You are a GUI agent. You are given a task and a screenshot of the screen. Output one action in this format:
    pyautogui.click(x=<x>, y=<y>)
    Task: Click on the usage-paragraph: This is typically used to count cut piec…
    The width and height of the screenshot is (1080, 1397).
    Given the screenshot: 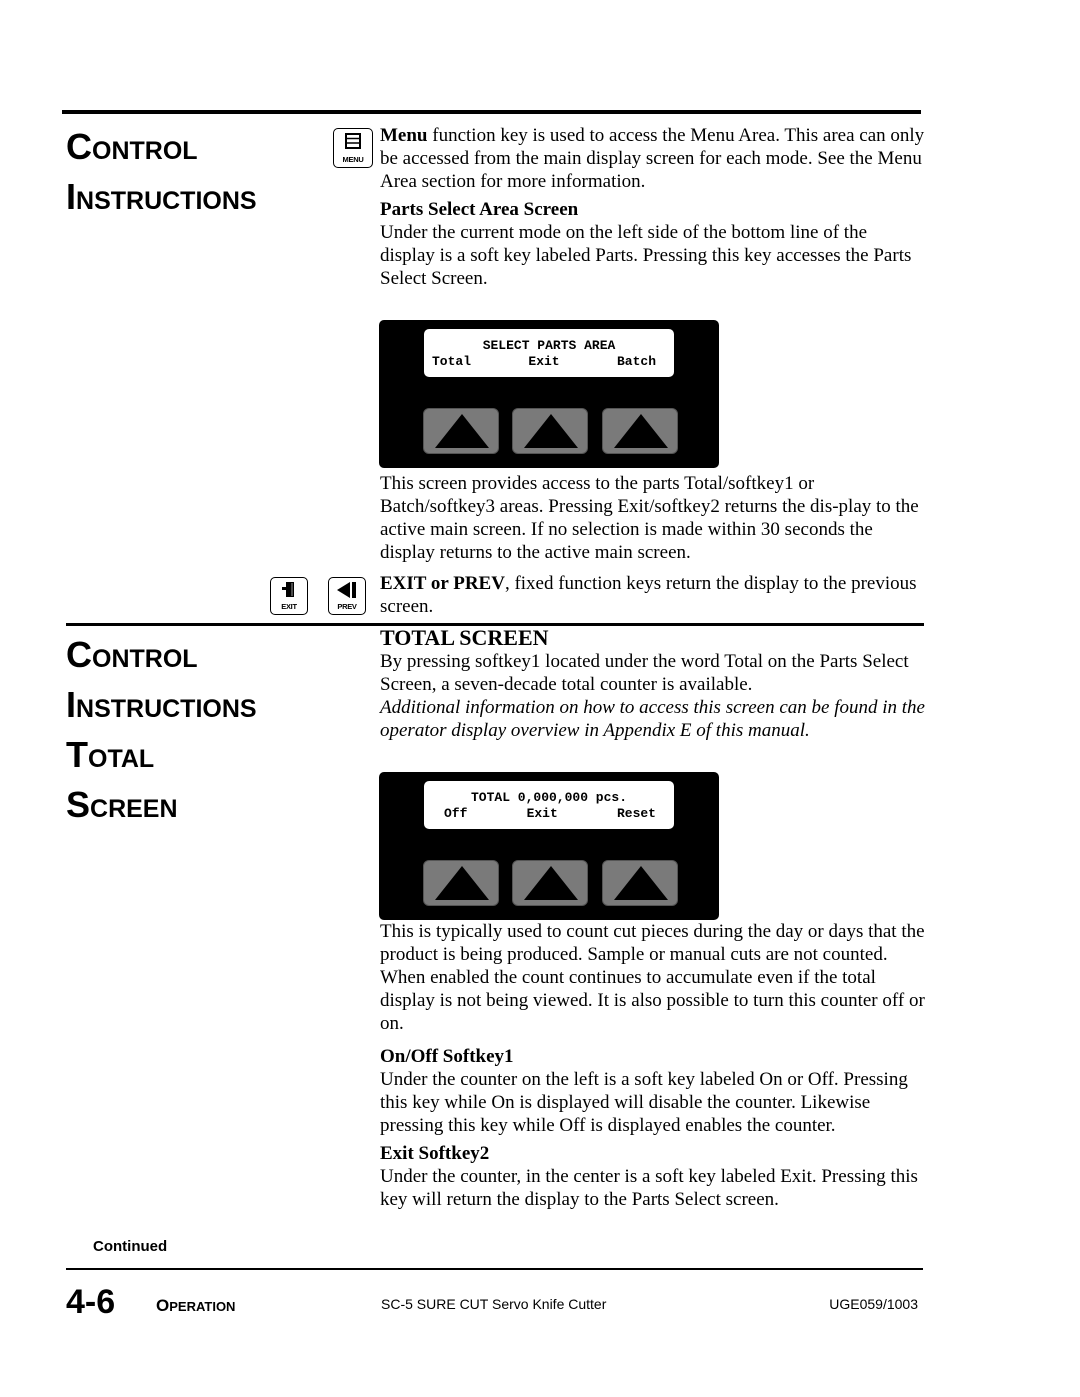 What is the action you would take?
    pyautogui.click(x=652, y=977)
    